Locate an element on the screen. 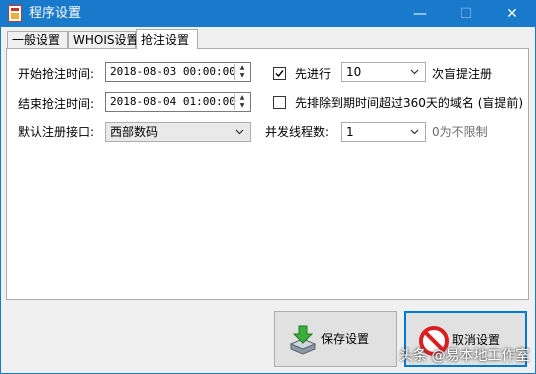 The width and height of the screenshot is (536, 374). save-button: 保存设置 is located at coordinates (335, 339).